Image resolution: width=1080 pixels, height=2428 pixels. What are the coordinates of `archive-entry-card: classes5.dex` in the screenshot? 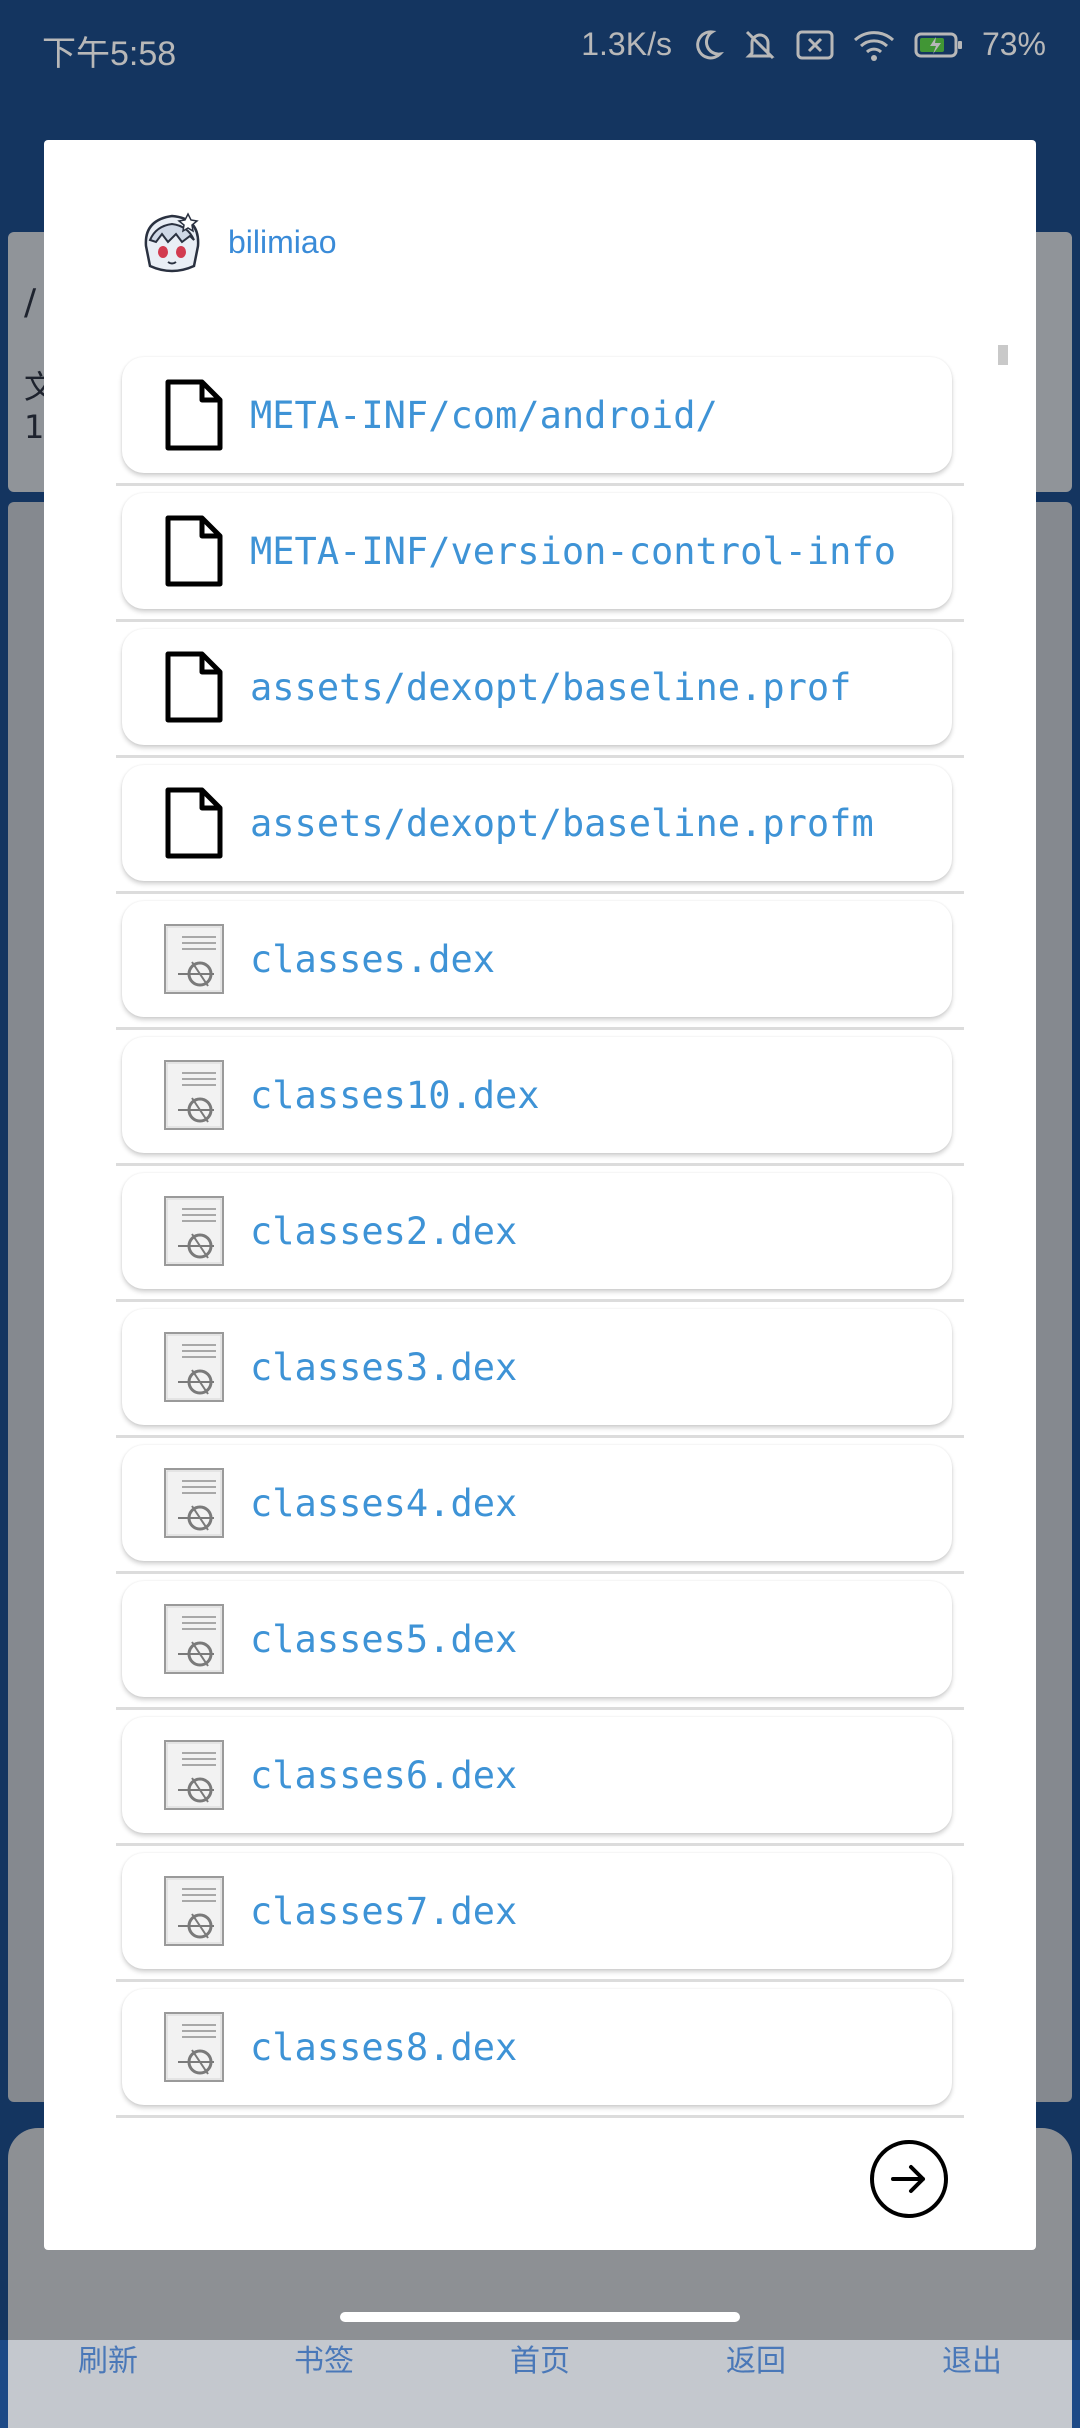 It's located at (537, 1639).